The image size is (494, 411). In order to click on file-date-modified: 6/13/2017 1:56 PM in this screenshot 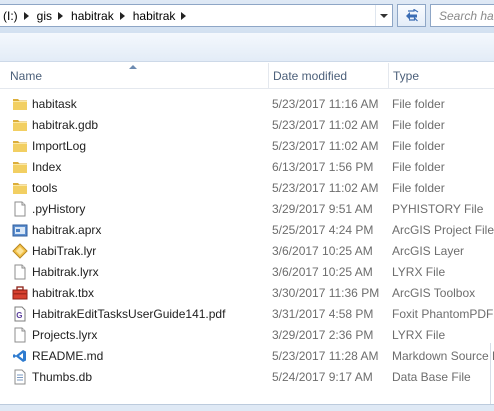, I will do `click(323, 167)`.